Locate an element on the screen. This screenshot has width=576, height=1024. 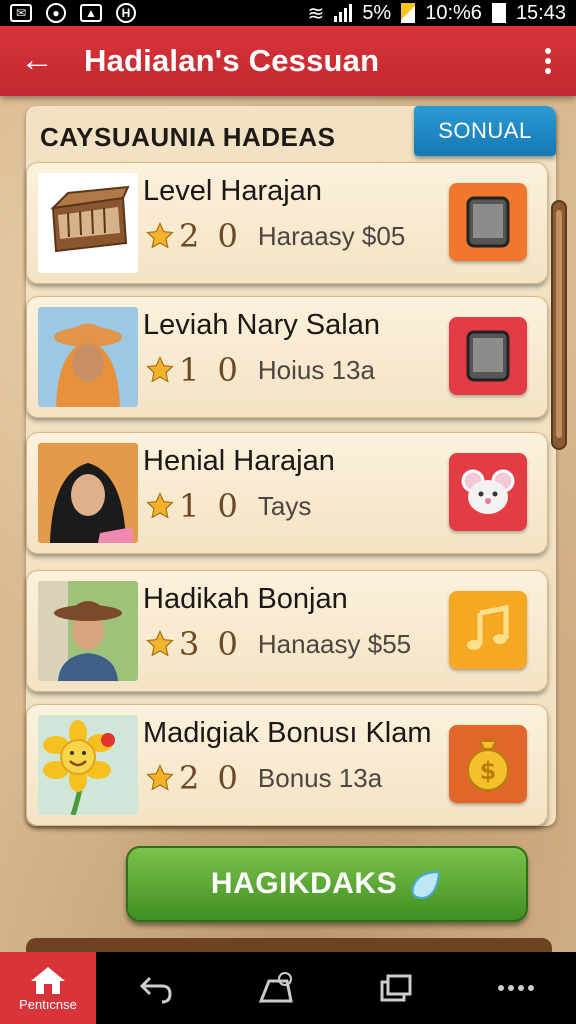
item-stats: 1 0 Hoius 13a is located at coordinates (260, 370).